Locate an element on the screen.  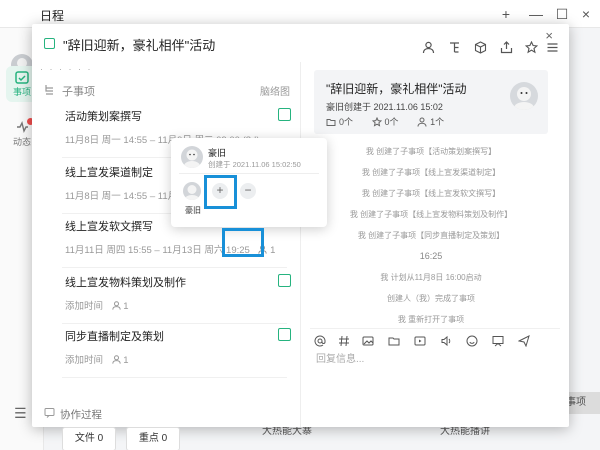
send-icon is located at coordinates (524, 341).